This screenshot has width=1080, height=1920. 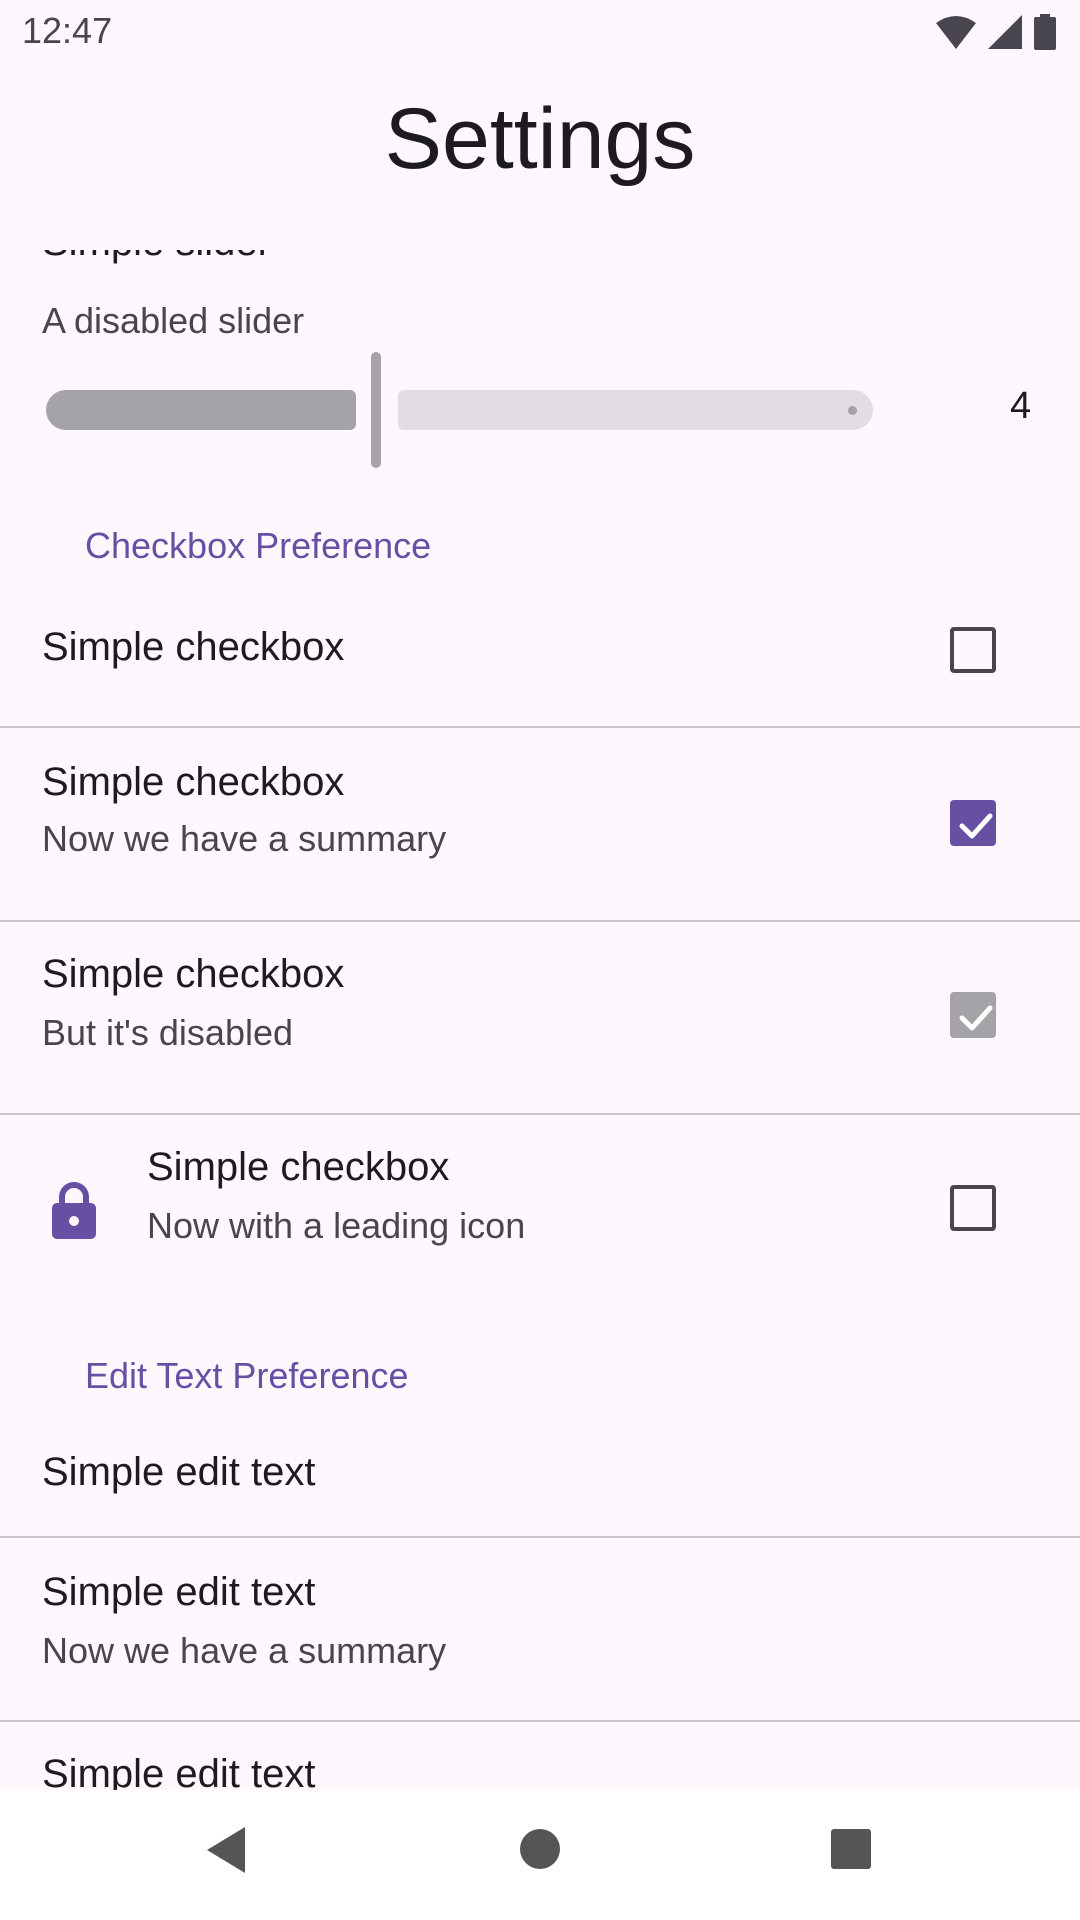 I want to click on edit-text-row-3: Simple edit text, so click(x=540, y=1756).